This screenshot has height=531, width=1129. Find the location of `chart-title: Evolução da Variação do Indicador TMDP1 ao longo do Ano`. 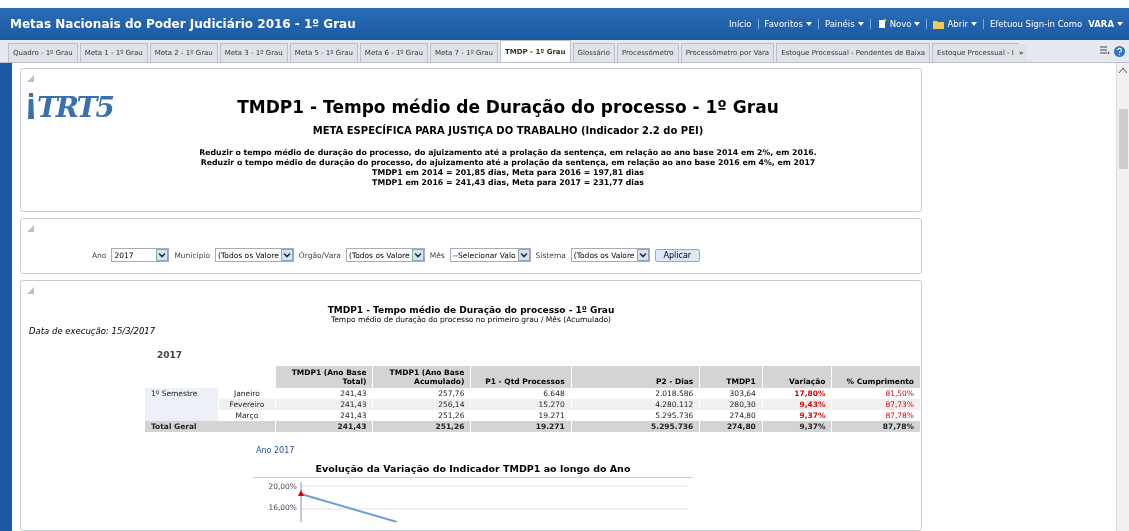

chart-title: Evolução da Variação do Indicador TMDP1 ao longo do Ano is located at coordinates (473, 470).